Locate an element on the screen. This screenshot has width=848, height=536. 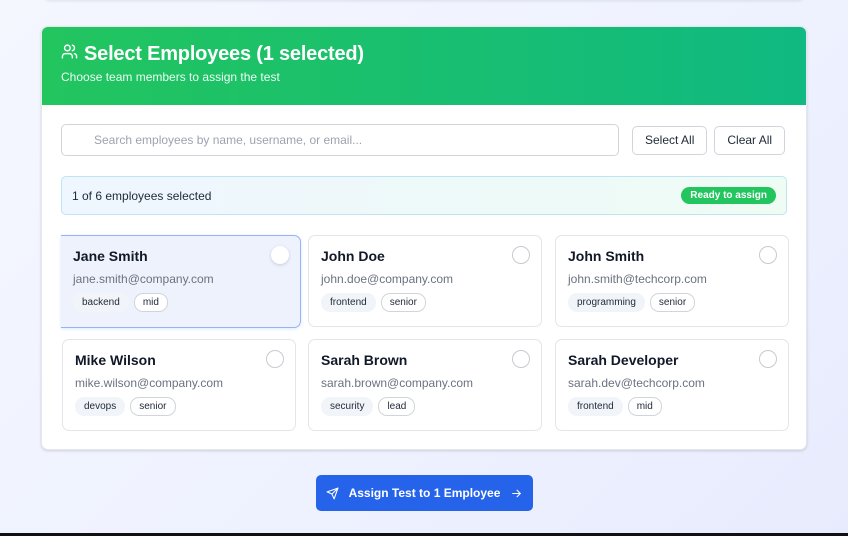
employee-email: mike.wilson@company.com is located at coordinates (149, 383).